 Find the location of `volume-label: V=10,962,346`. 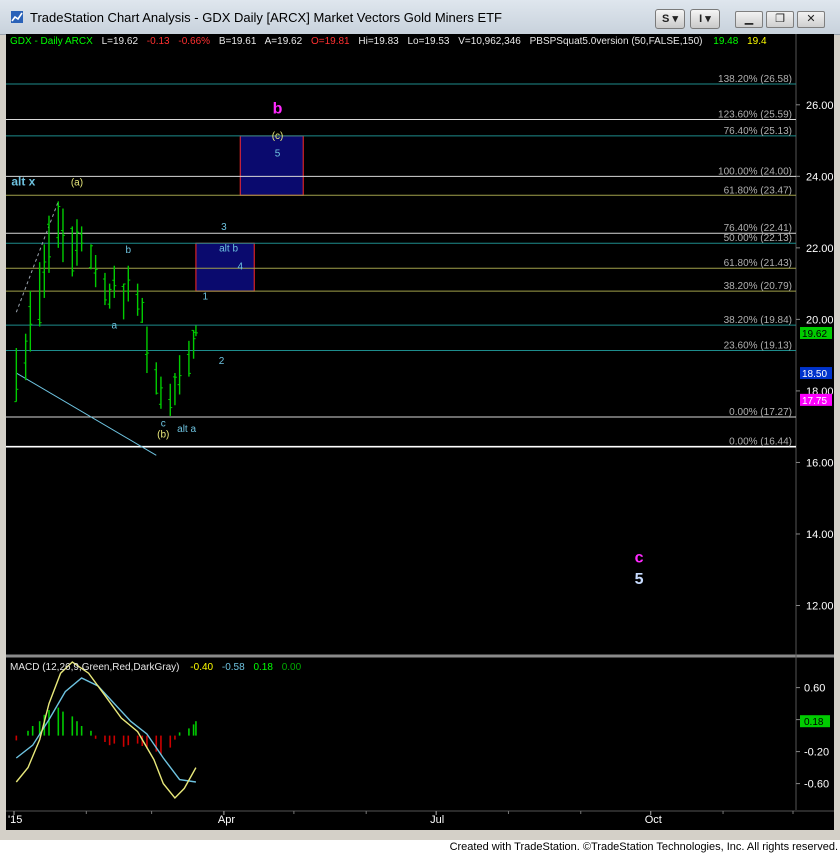

volume-label: V=10,962,346 is located at coordinates (489, 41).